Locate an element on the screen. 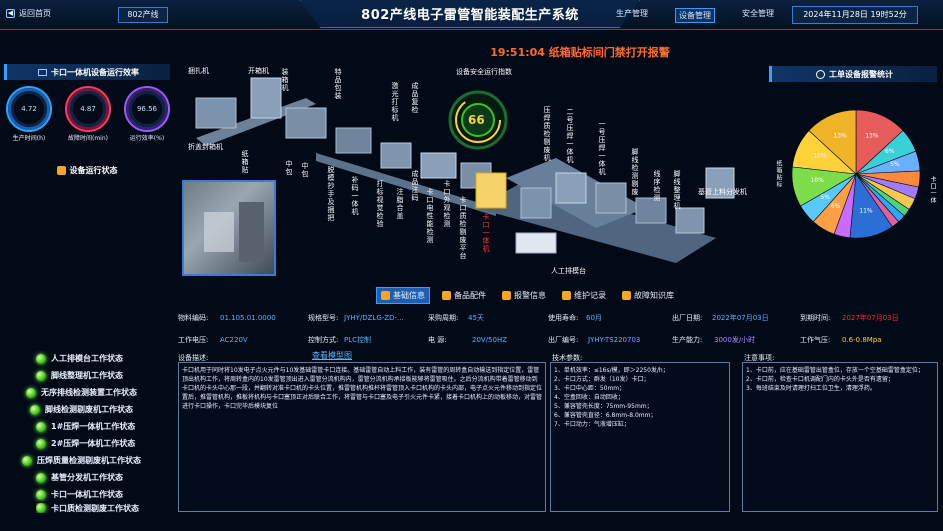 Image resolution: width=943 pixels, height=531 pixels. pie-slice-label: 11% is located at coordinates (866, 210).